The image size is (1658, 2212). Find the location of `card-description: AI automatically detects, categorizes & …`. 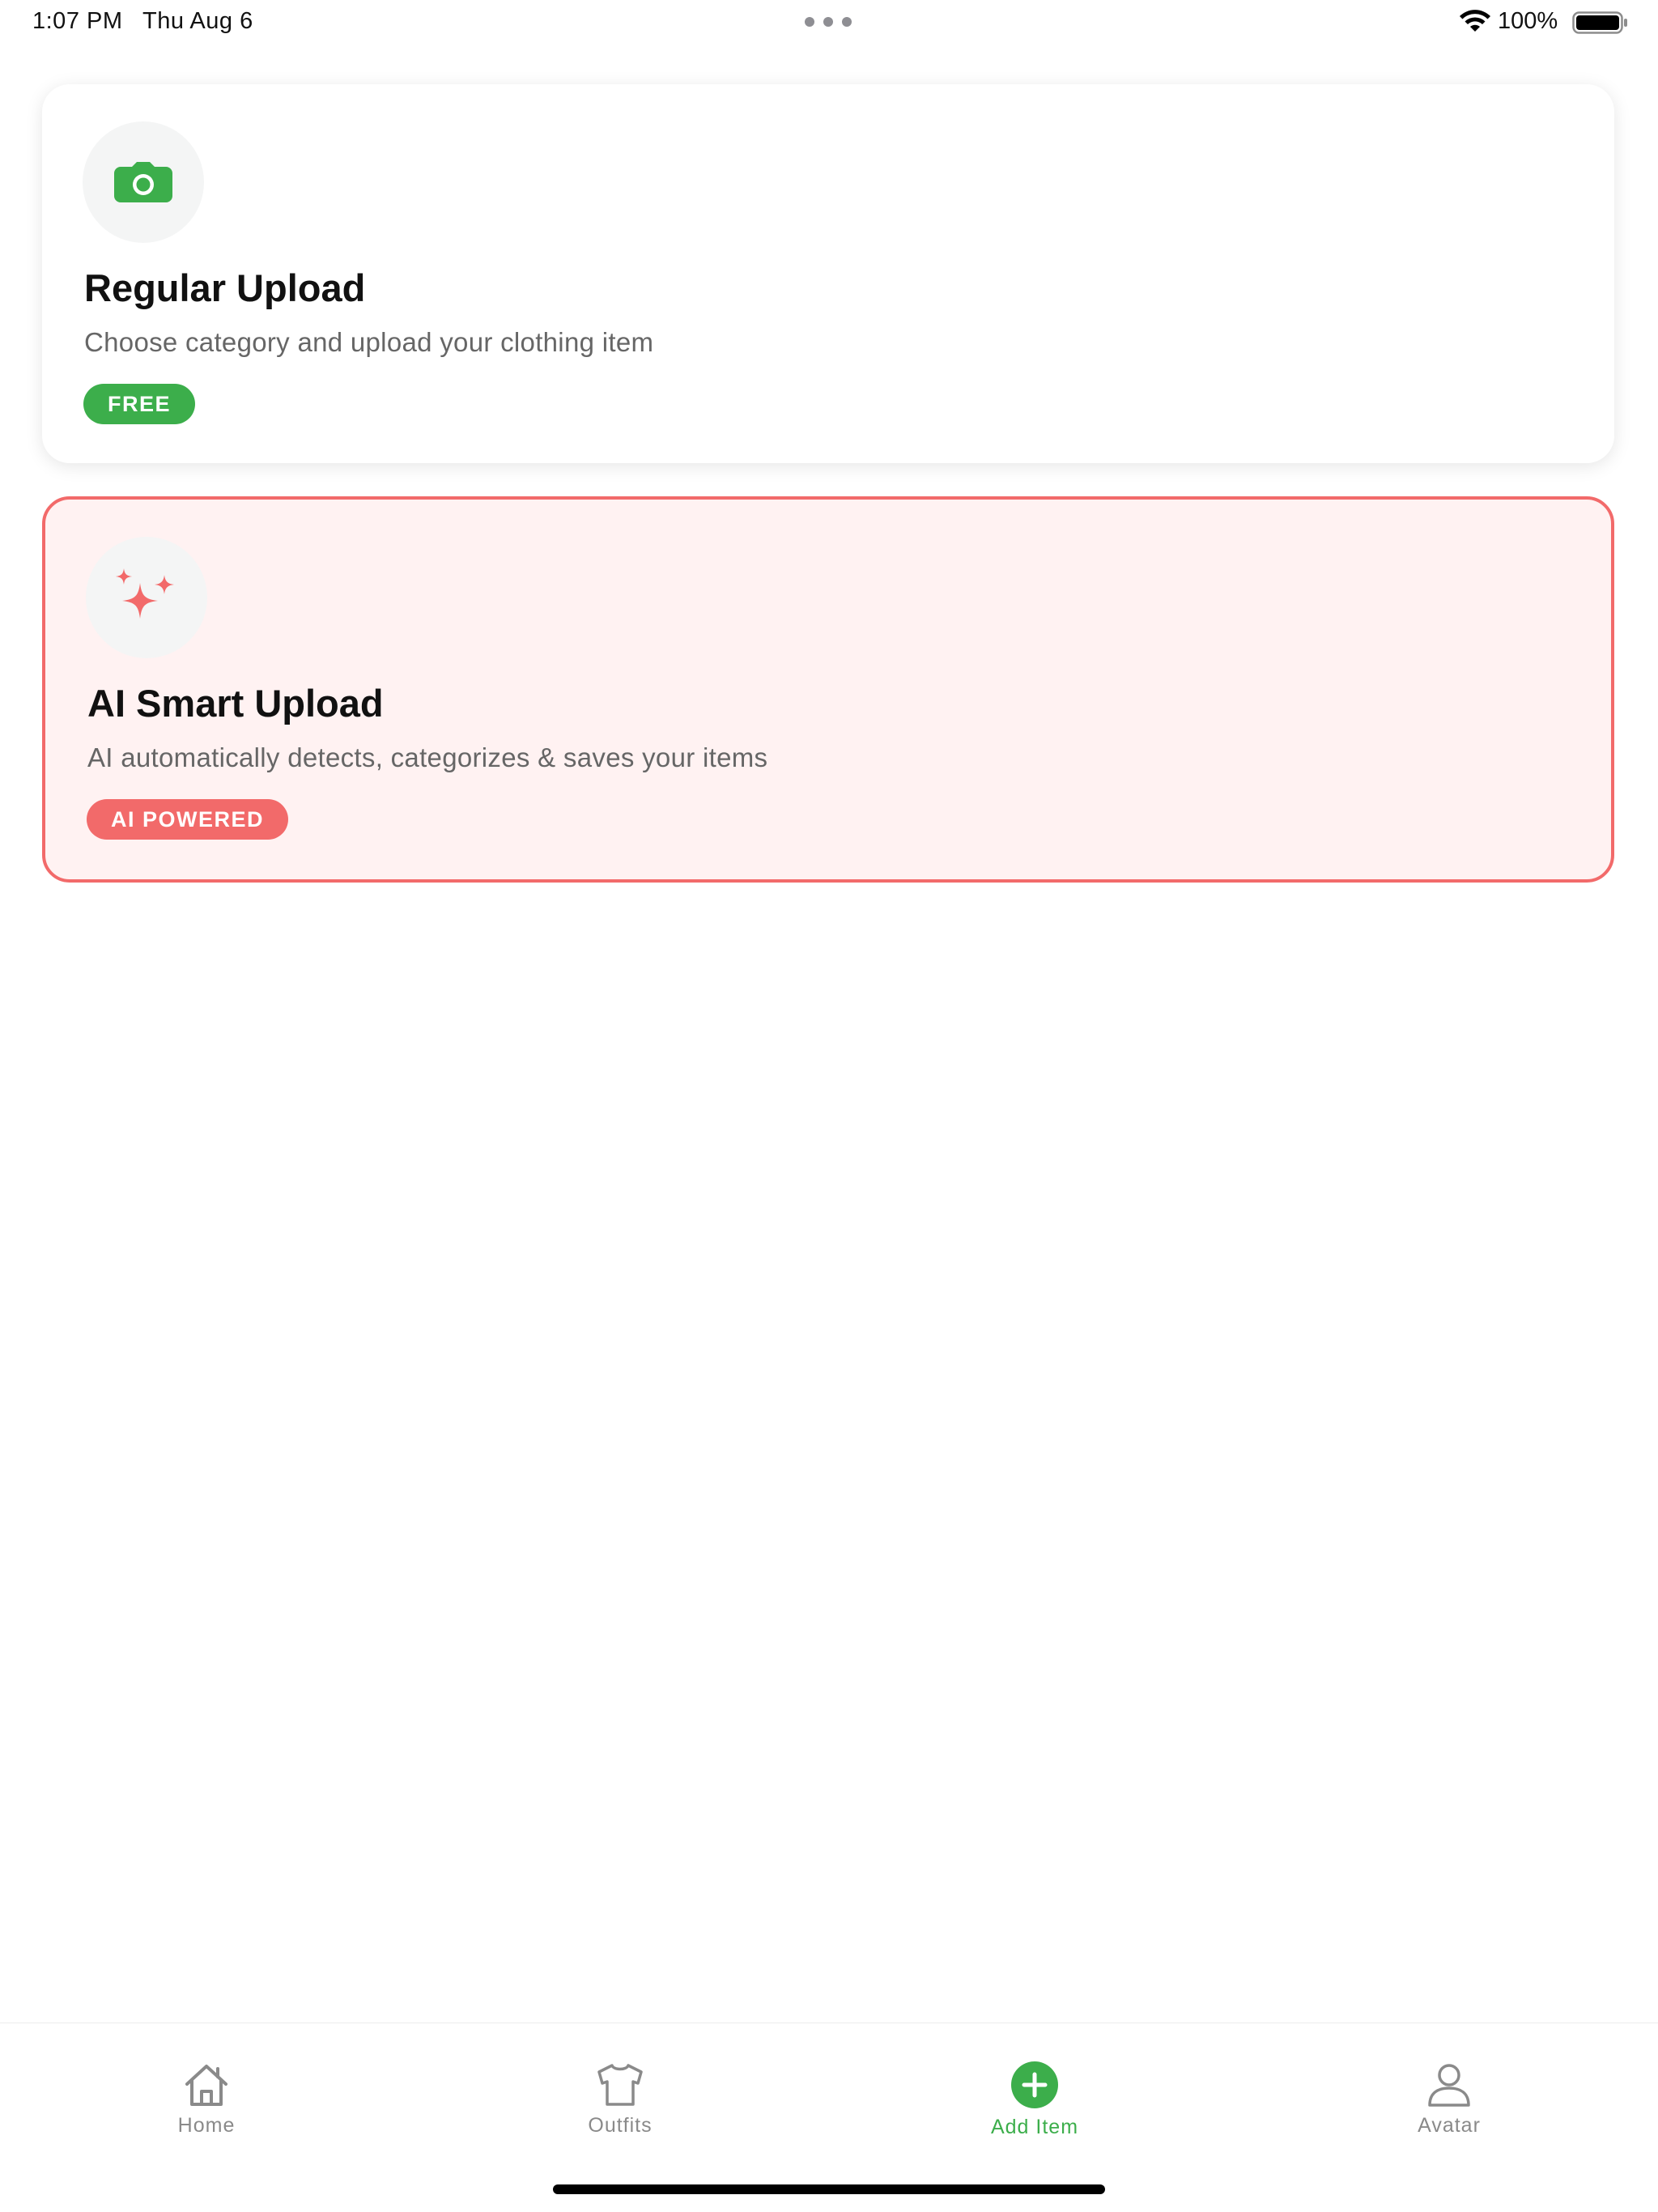

card-description: AI automatically detects, categorizes & … is located at coordinates (427, 757).